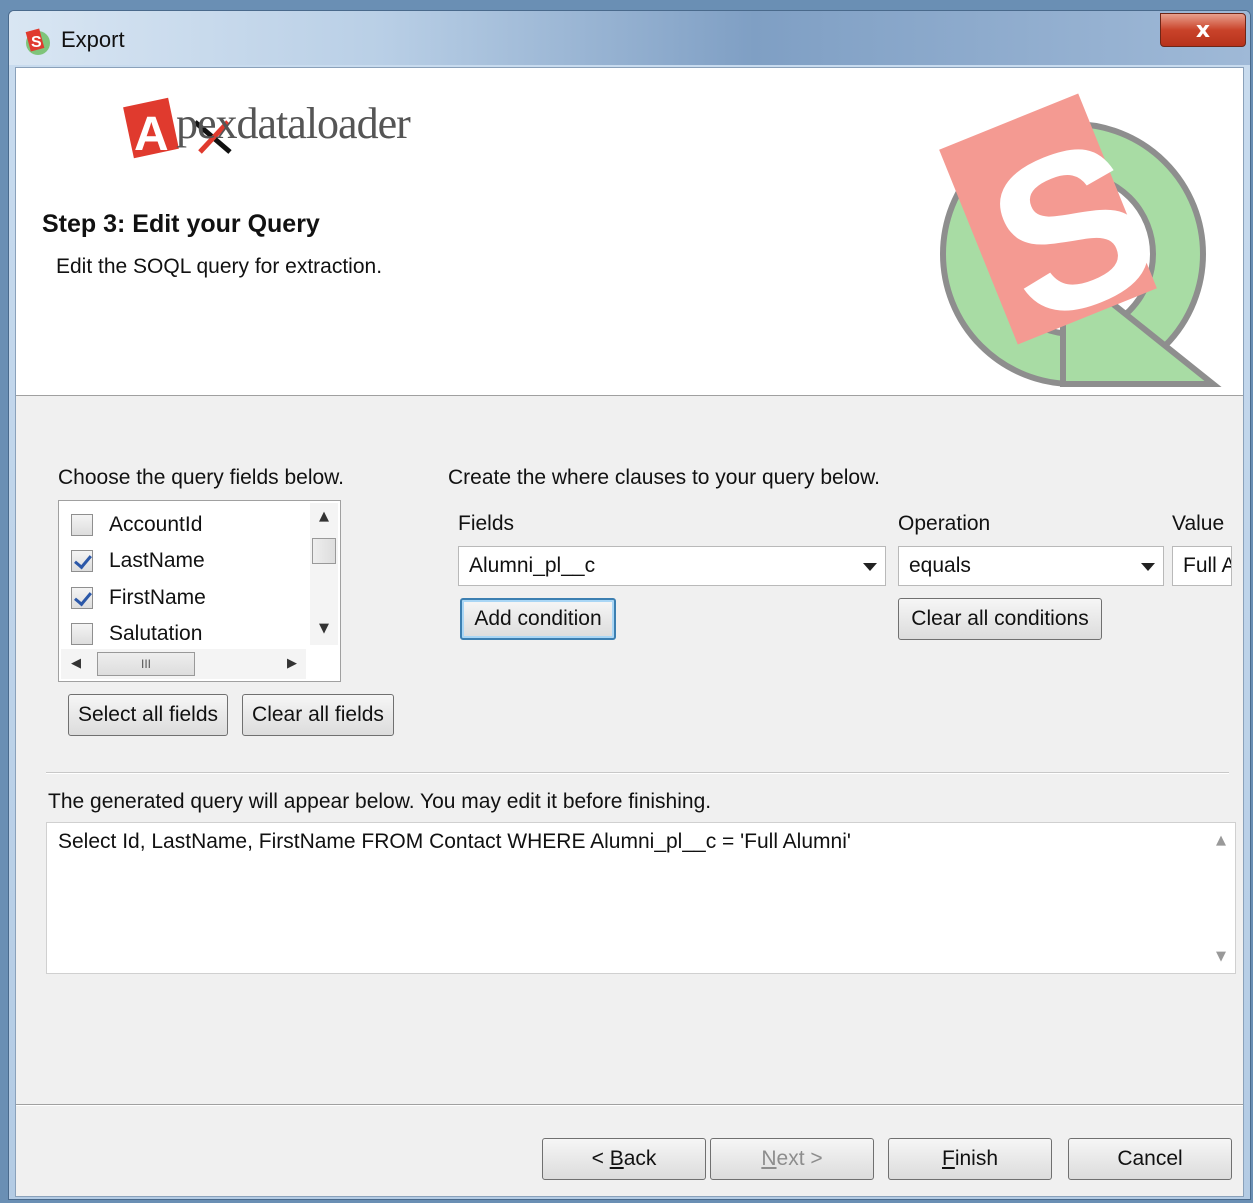  What do you see at coordinates (293, 123) in the screenshot?
I see `brand-wordmark: pexdataloader` at bounding box center [293, 123].